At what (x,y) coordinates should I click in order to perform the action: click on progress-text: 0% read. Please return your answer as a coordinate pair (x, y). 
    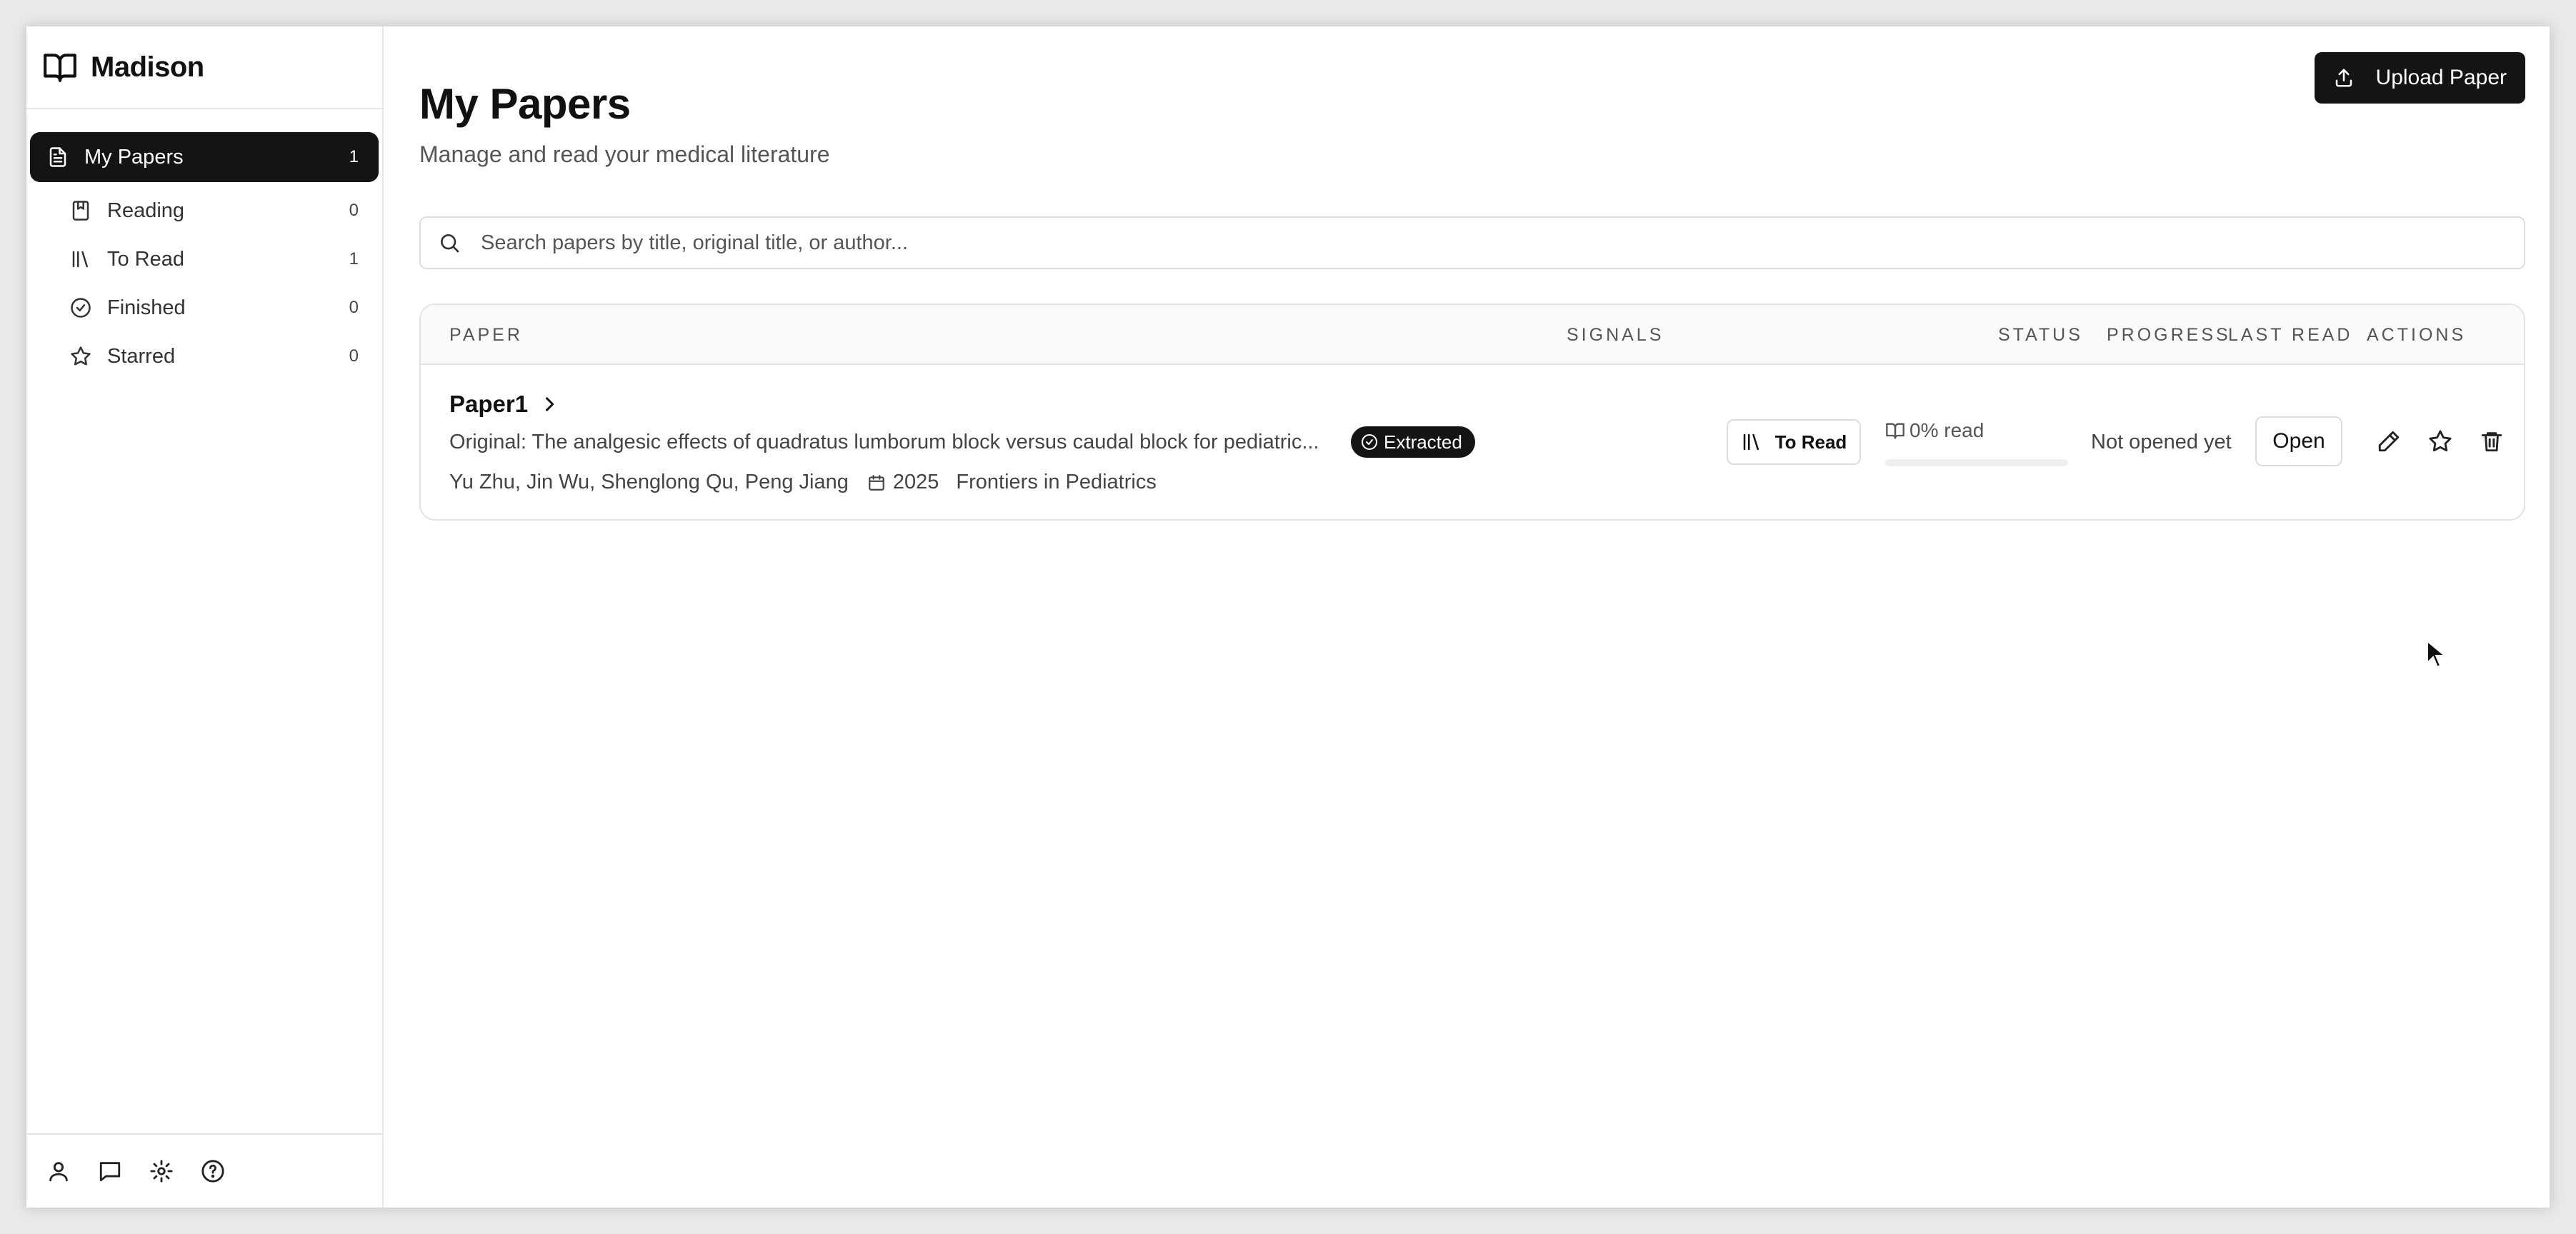
    Looking at the image, I should click on (1947, 430).